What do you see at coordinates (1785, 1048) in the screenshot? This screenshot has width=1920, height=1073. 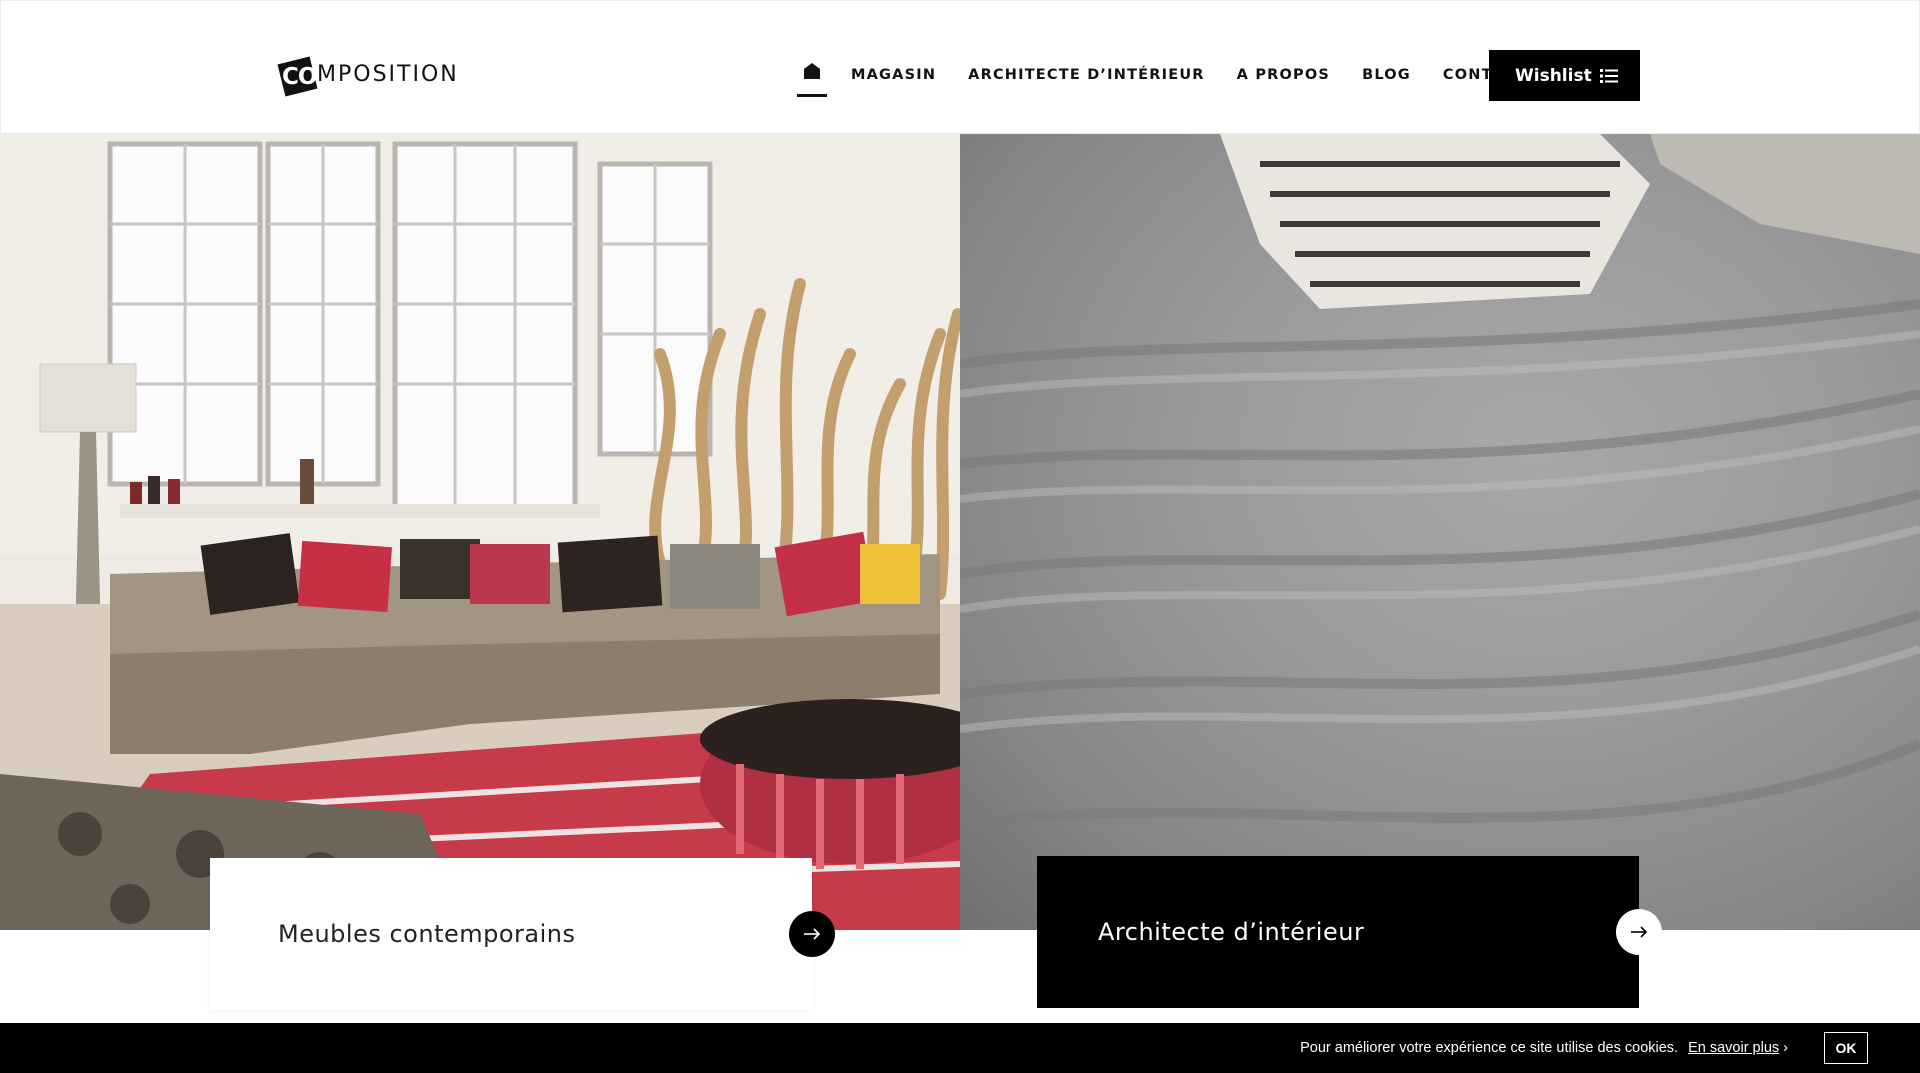 I see `cookie-link-arrow: ›` at bounding box center [1785, 1048].